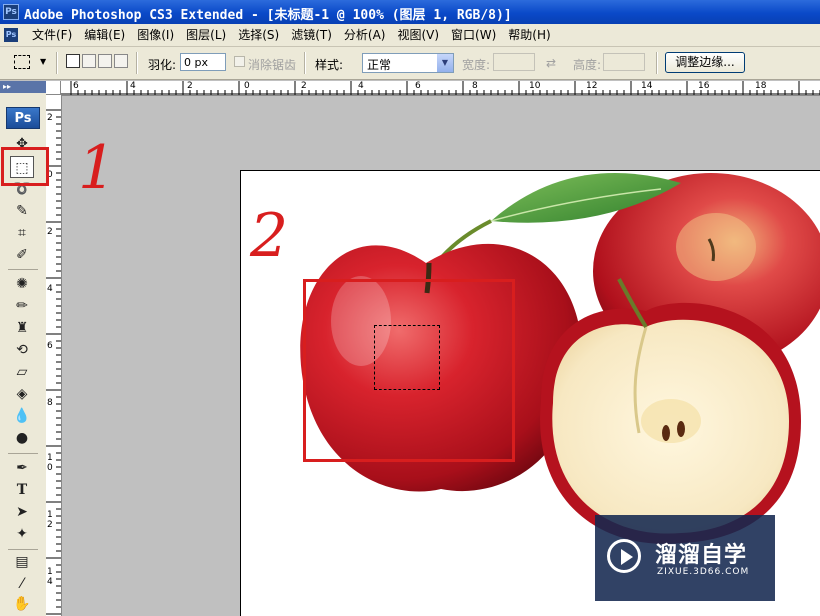  What do you see at coordinates (647, 86) in the screenshot?
I see `h-ruler-label: 14` at bounding box center [647, 86].